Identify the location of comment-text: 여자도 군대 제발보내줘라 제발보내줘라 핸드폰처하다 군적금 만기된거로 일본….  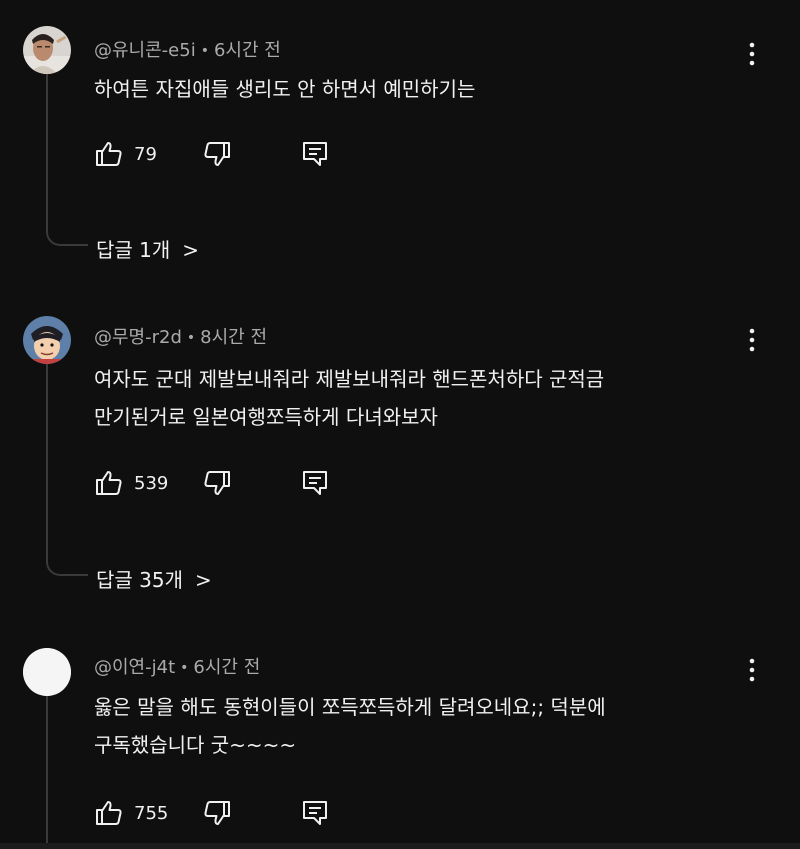
(404, 398).